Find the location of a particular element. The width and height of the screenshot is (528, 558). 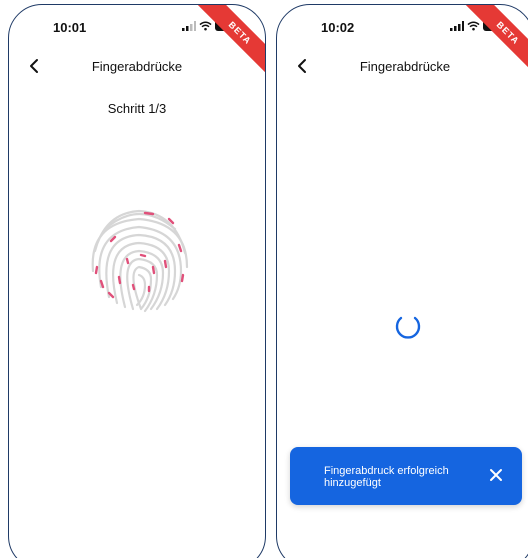

status-time: 10:02 is located at coordinates (338, 27).